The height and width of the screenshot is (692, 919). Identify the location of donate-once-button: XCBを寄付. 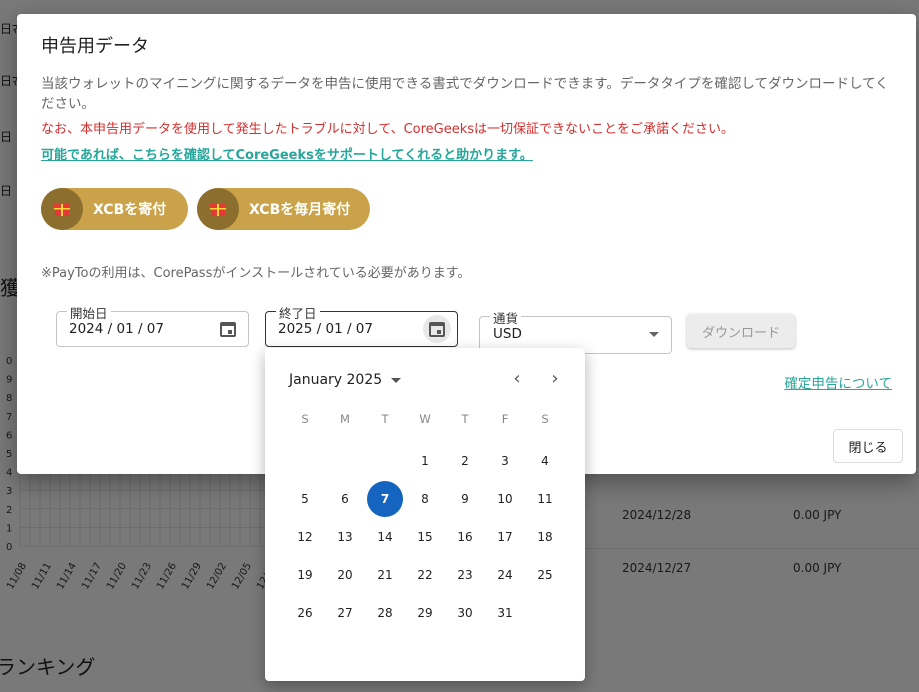
(115, 209).